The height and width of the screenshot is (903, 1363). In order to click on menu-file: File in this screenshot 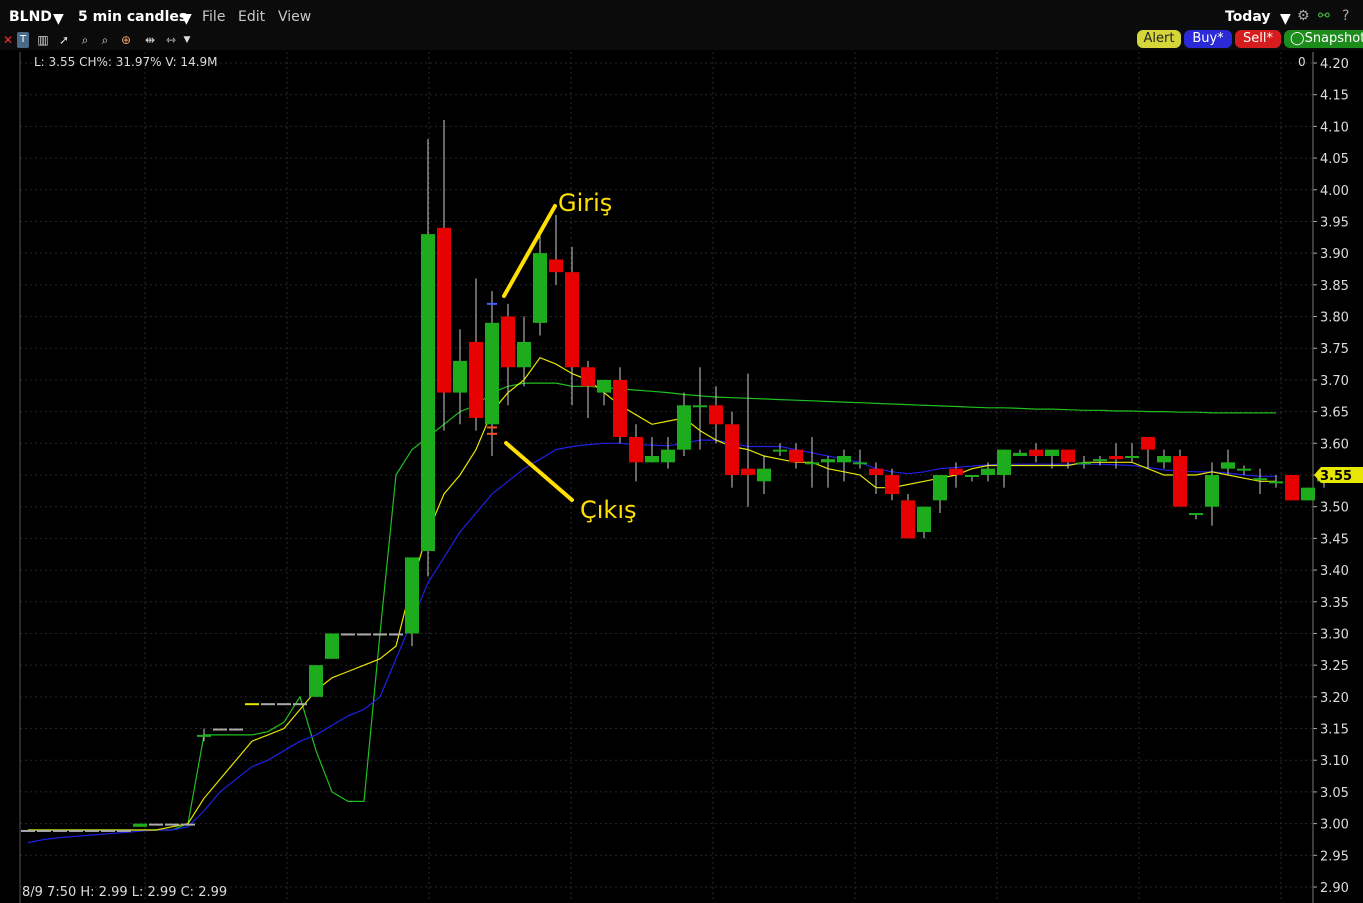, I will do `click(213, 17)`.